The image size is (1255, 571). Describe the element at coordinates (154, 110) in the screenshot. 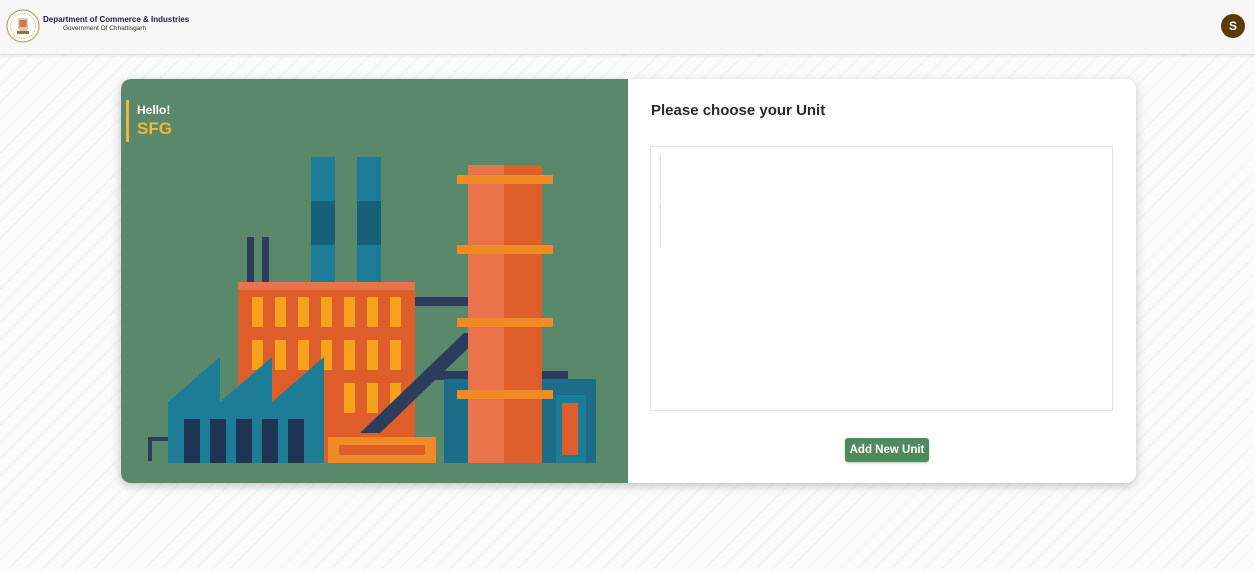

I see `hello-text: Hello!` at that location.